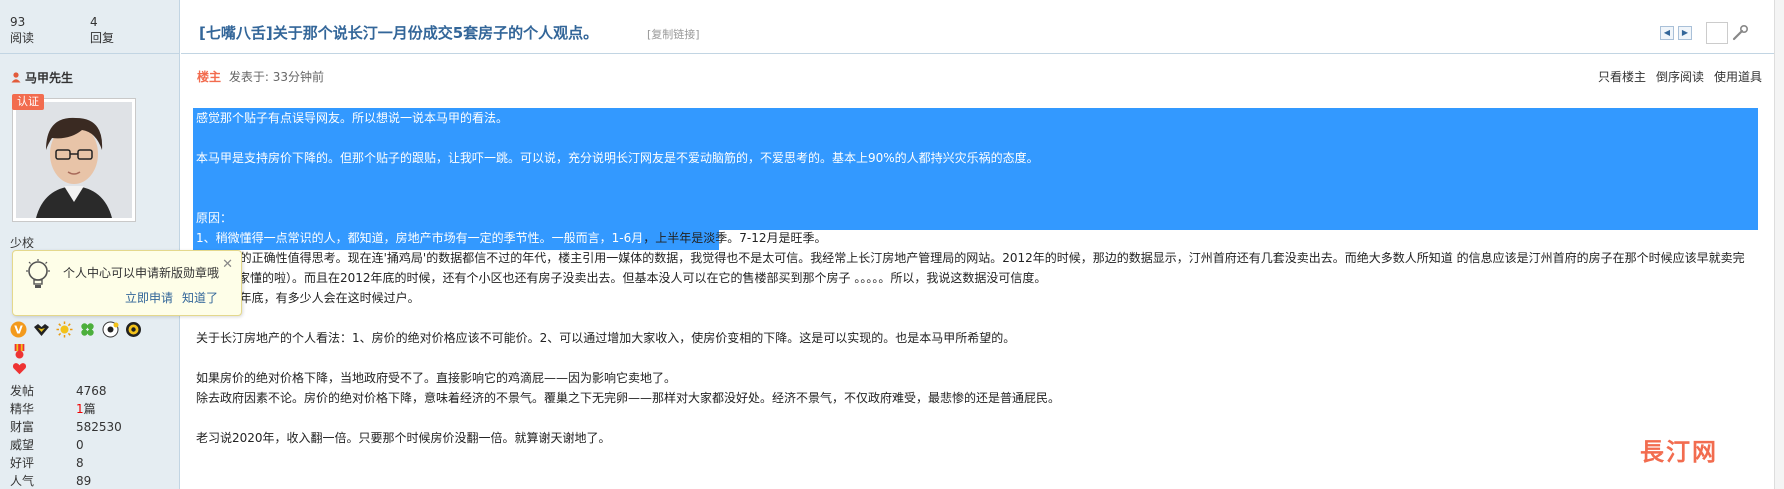  Describe the element at coordinates (276, 77) in the screenshot. I see `post-time: 发表于: 33分钟前` at that location.